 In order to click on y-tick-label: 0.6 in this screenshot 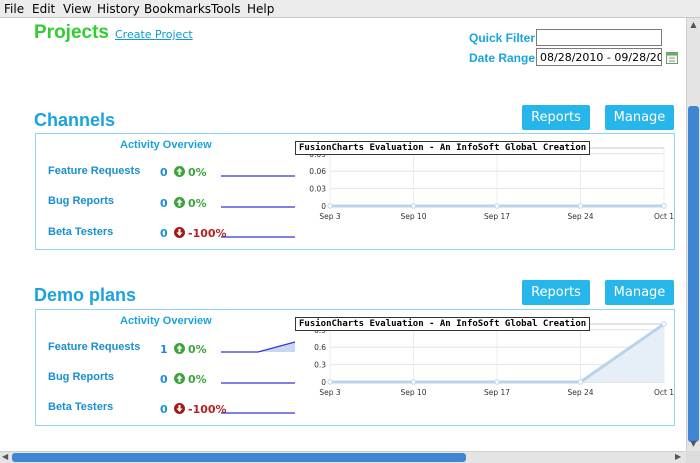, I will do `click(320, 347)`.